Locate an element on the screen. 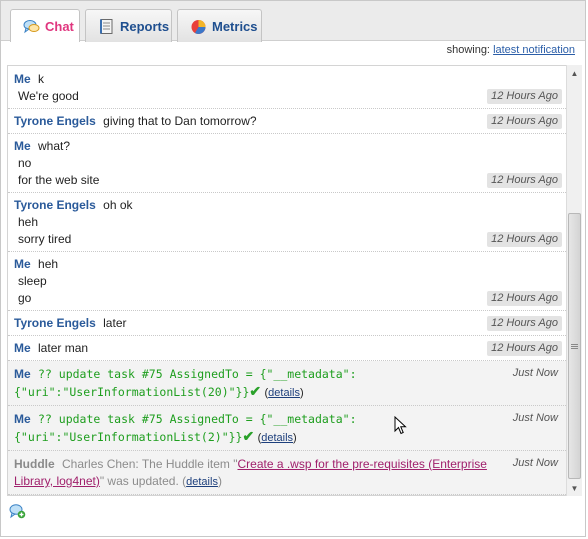  message-row: Me heh sleep go 12 Hours Ago is located at coordinates (287, 281).